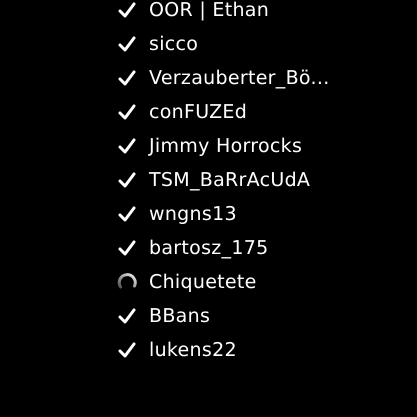 The image size is (417, 417). What do you see at coordinates (193, 350) in the screenshot?
I see `player-name: lukens22` at bounding box center [193, 350].